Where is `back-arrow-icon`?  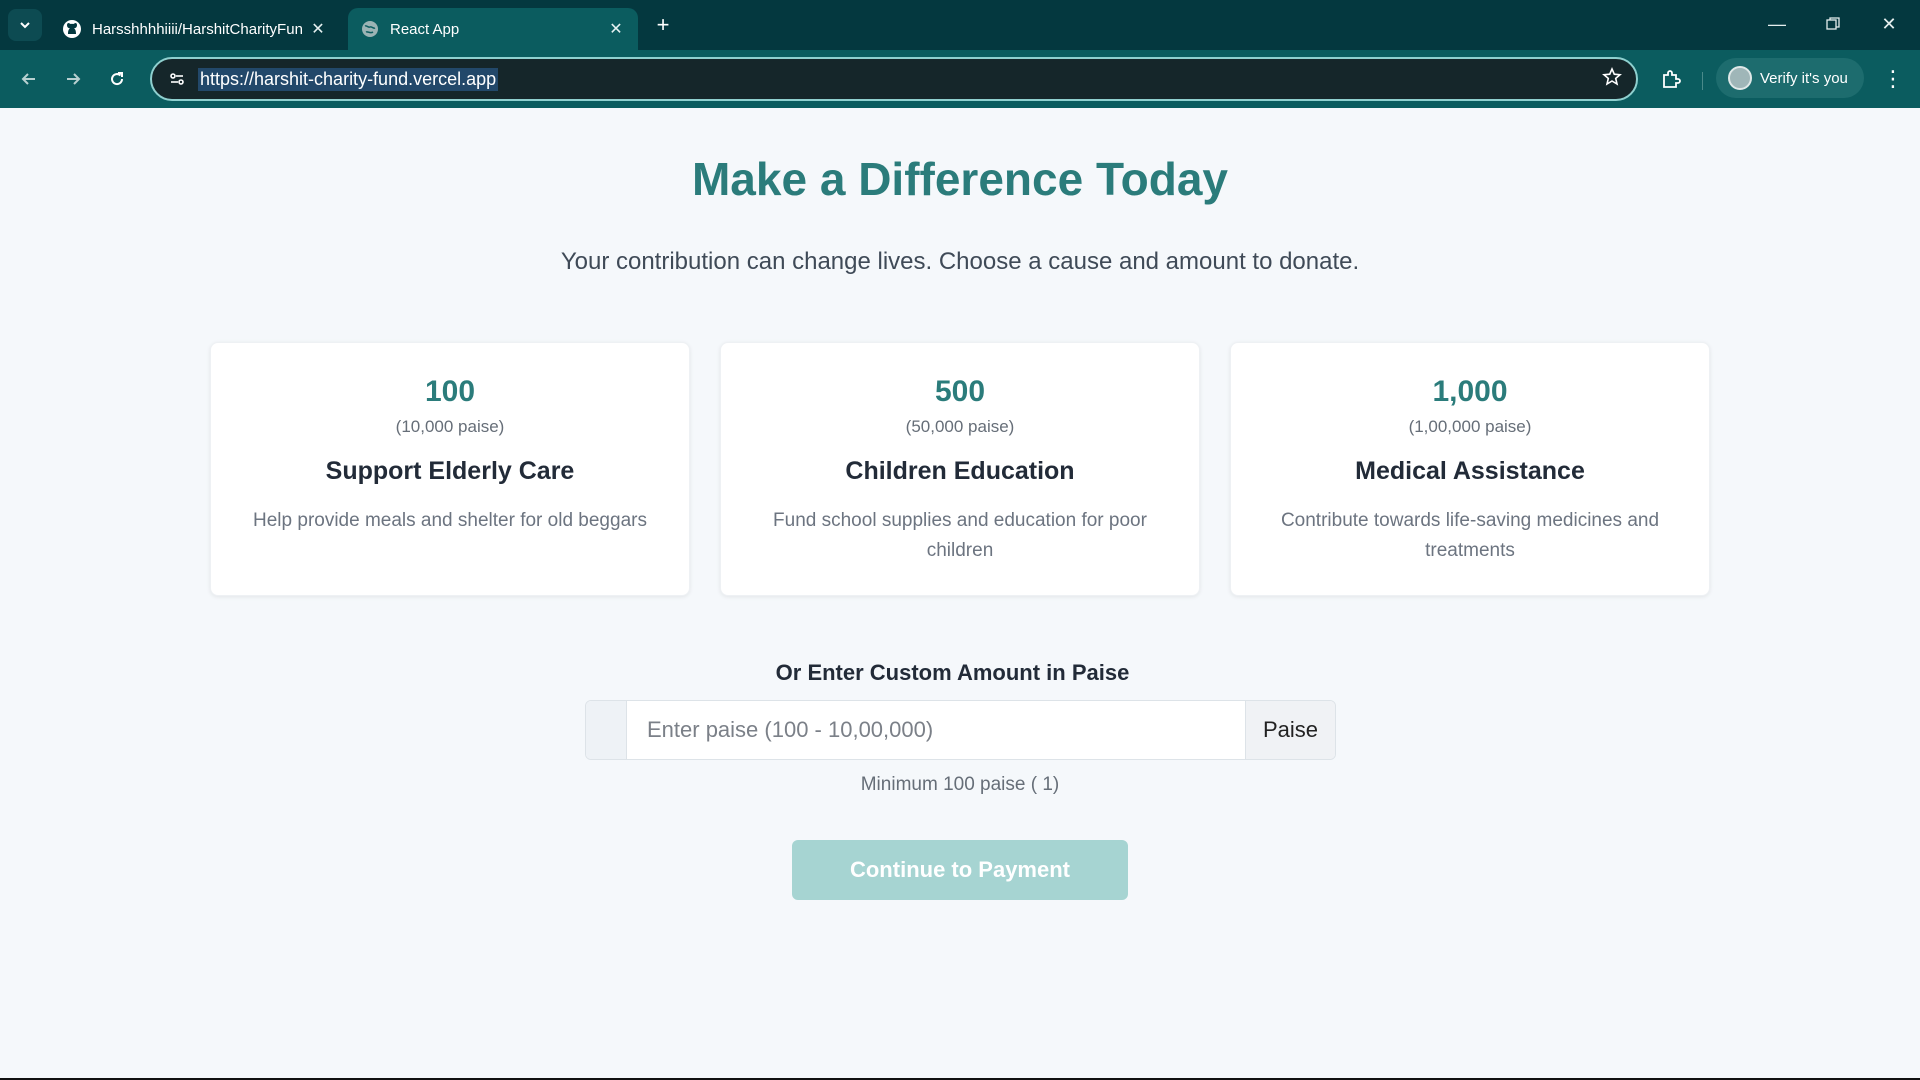
back-arrow-icon is located at coordinates (29, 79).